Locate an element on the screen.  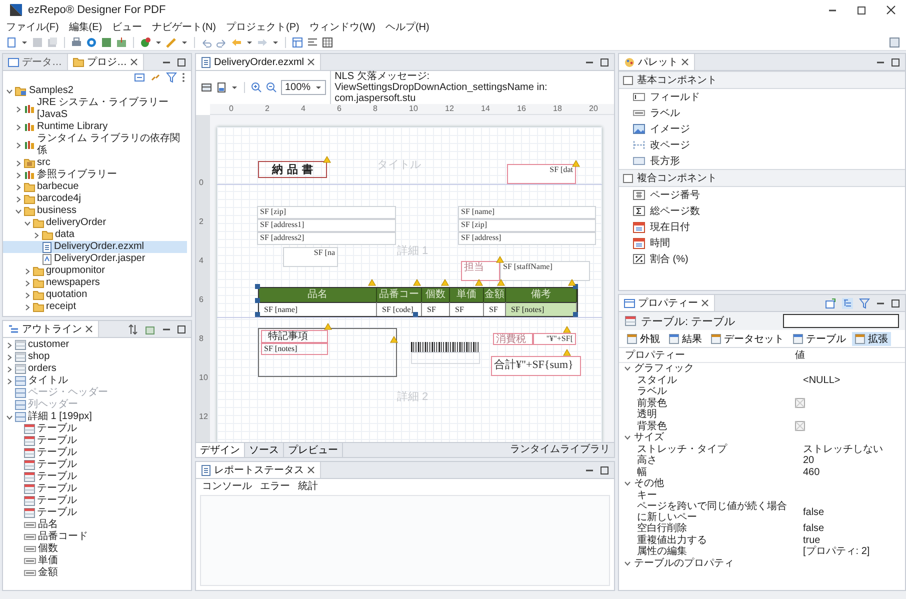
link-icon is located at coordinates (155, 77).